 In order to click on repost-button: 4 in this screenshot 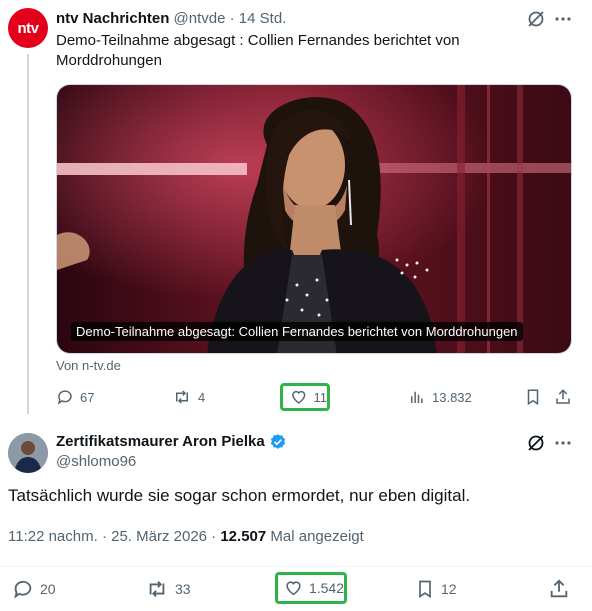, I will do `click(188, 397)`.